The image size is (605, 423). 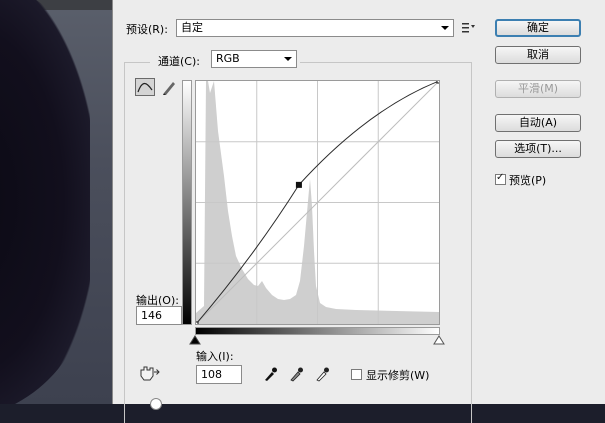 What do you see at coordinates (195, 340) in the screenshot?
I see `black-point-slider` at bounding box center [195, 340].